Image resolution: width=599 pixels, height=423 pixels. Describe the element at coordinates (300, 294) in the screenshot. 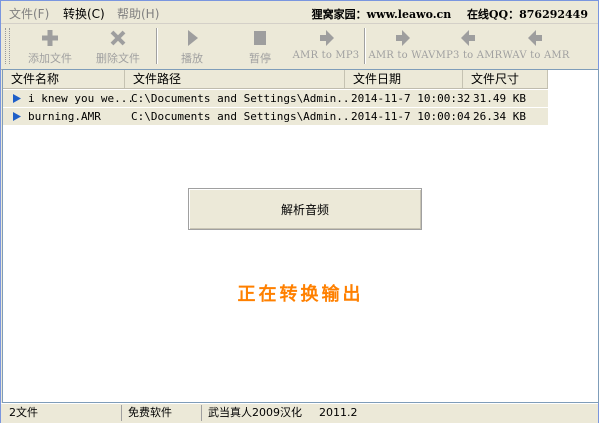

I see `conversion-status-message: 正在转换输出` at that location.